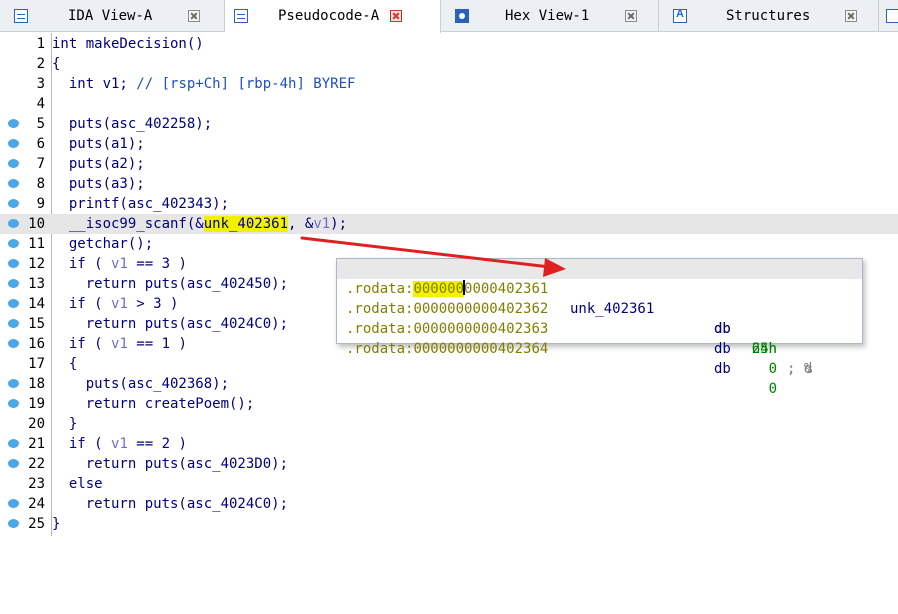 Image resolution: width=898 pixels, height=614 pixels. I want to click on line-number: 15, so click(36, 324).